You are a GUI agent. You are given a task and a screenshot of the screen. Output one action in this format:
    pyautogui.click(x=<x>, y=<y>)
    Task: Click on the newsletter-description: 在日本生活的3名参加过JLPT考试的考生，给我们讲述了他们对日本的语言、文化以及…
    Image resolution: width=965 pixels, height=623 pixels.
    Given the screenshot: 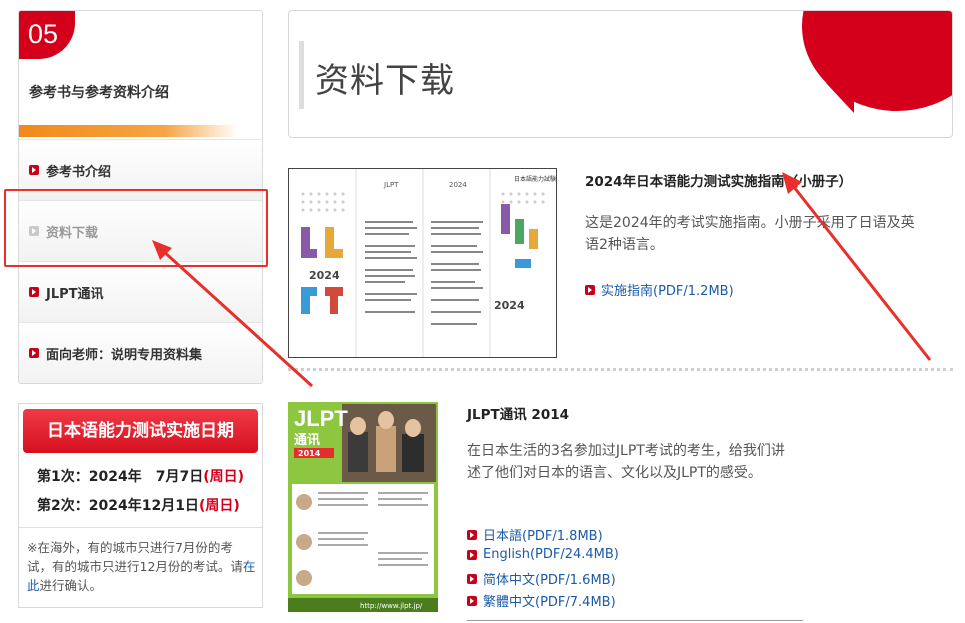 What is the action you would take?
    pyautogui.click(x=626, y=462)
    